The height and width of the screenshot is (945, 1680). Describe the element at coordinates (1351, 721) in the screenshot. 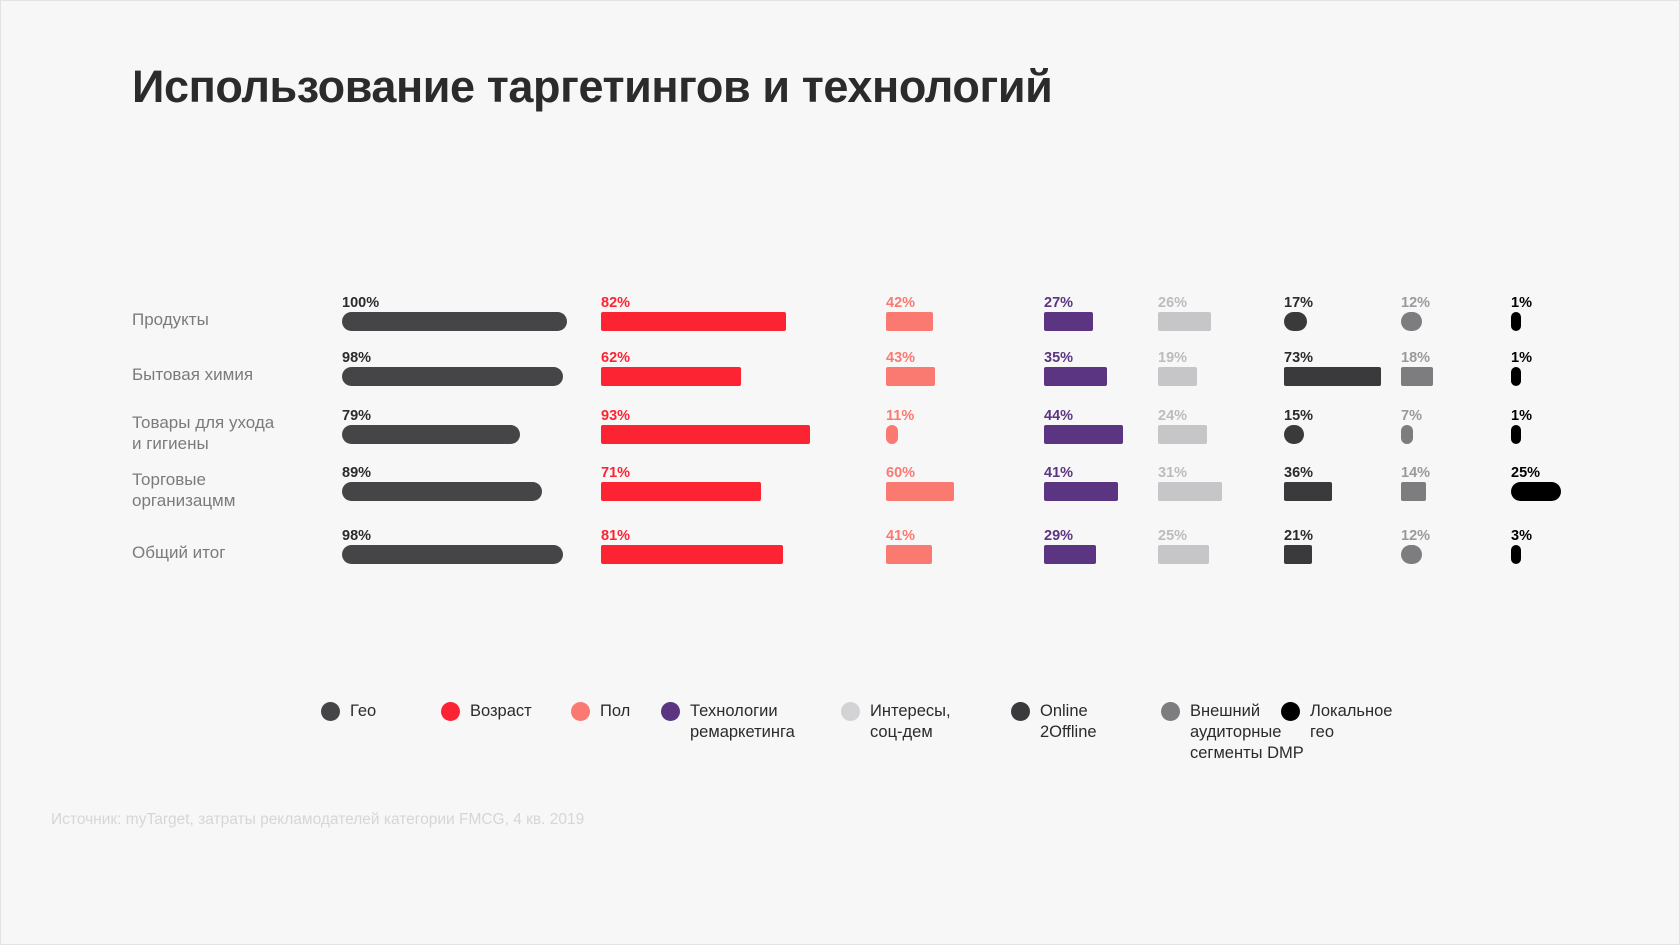

I see `legend-label: Локальное гео` at that location.